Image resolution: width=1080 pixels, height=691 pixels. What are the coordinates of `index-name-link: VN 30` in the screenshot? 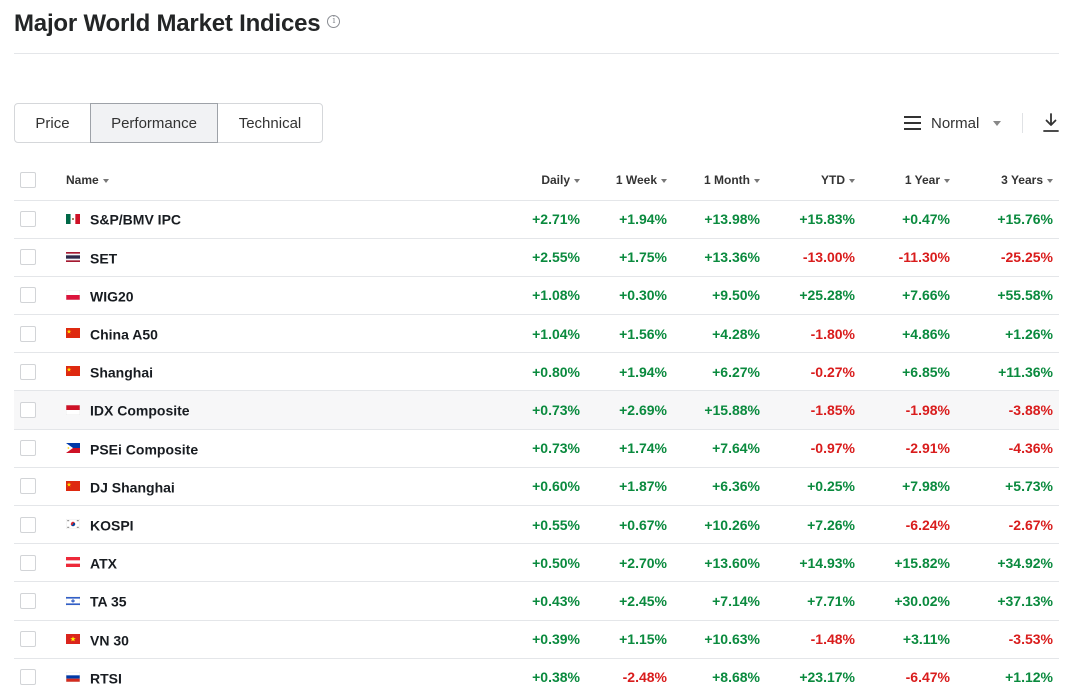 It's located at (109, 640).